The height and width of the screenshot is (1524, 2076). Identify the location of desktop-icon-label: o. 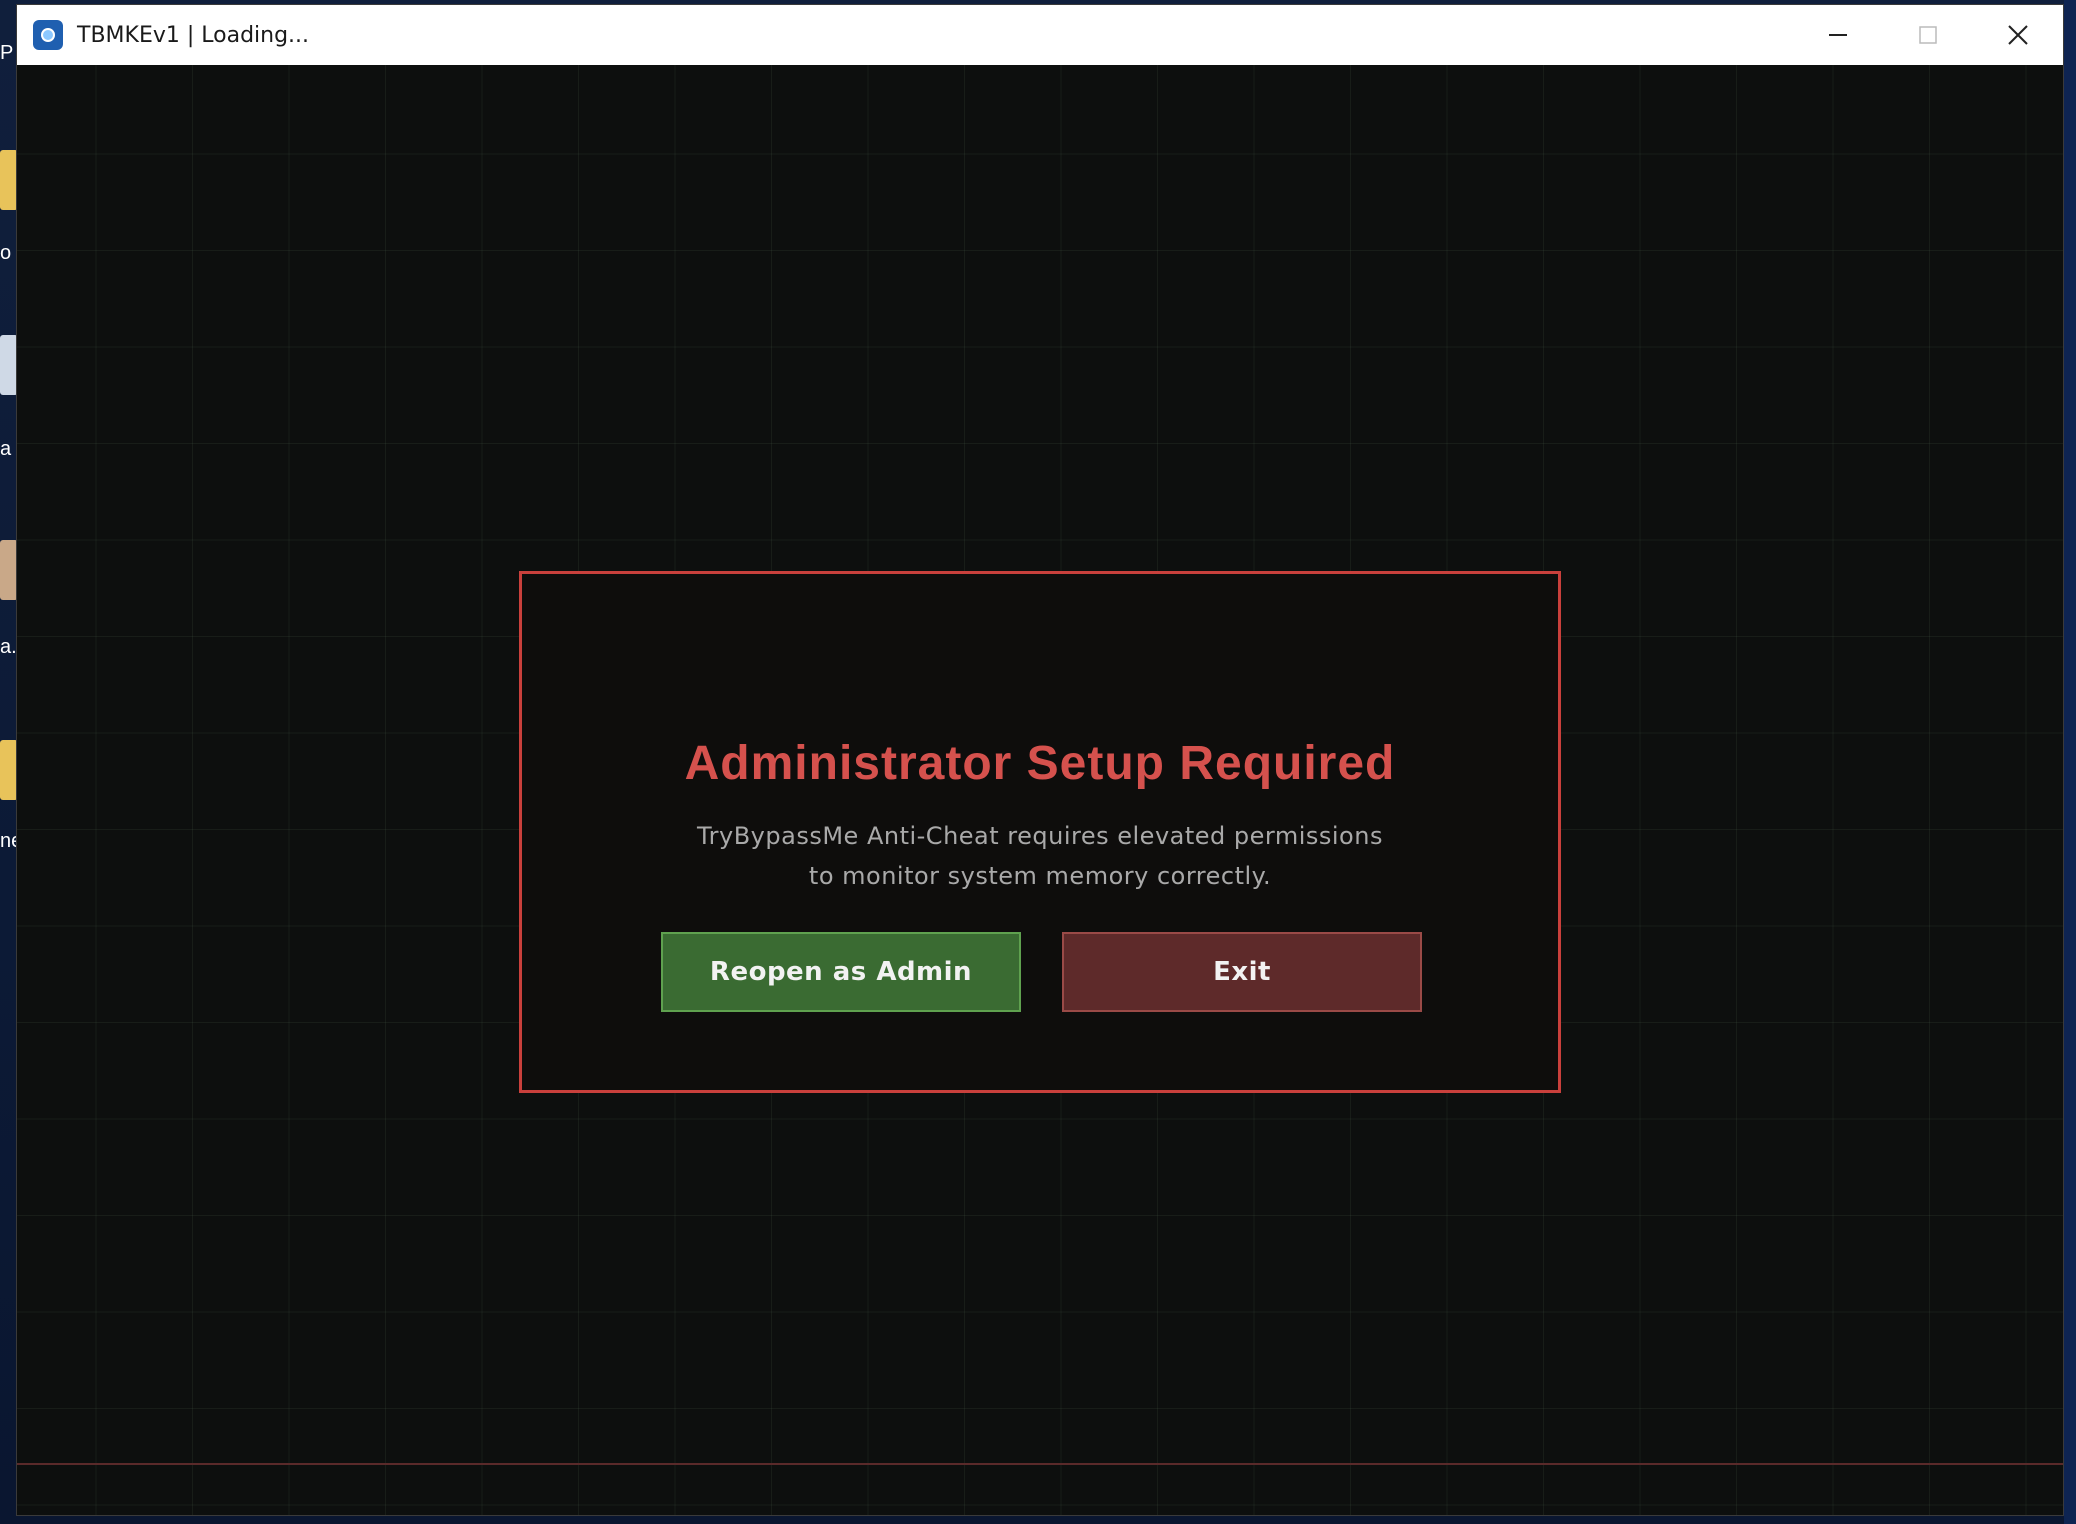
(6, 253).